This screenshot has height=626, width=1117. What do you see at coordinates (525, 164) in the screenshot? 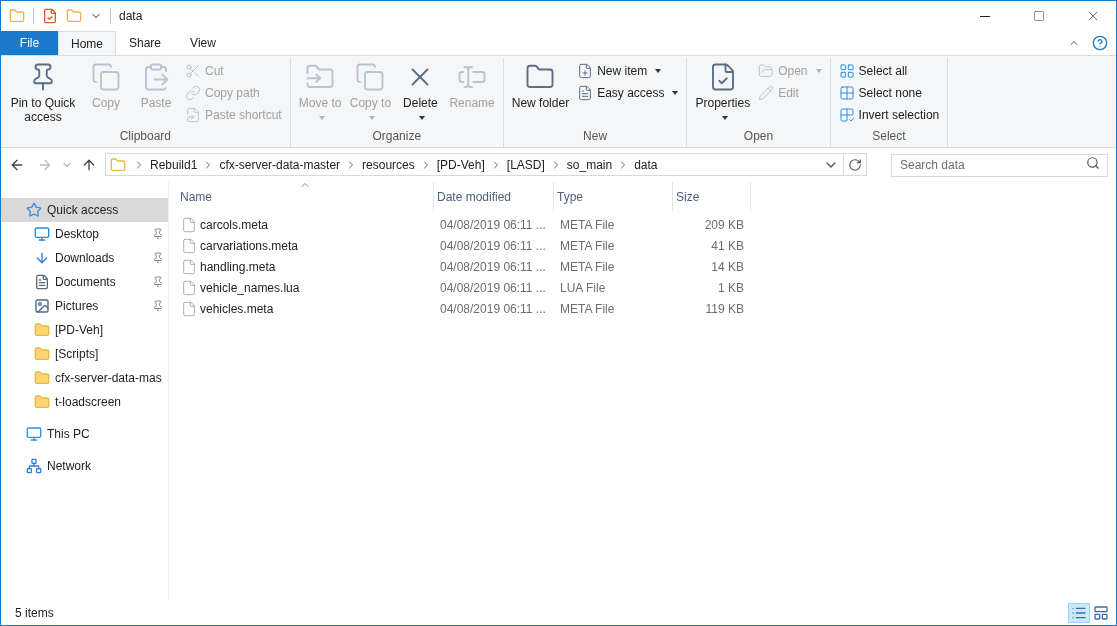
I see `breadcrumb: [LASD]` at bounding box center [525, 164].